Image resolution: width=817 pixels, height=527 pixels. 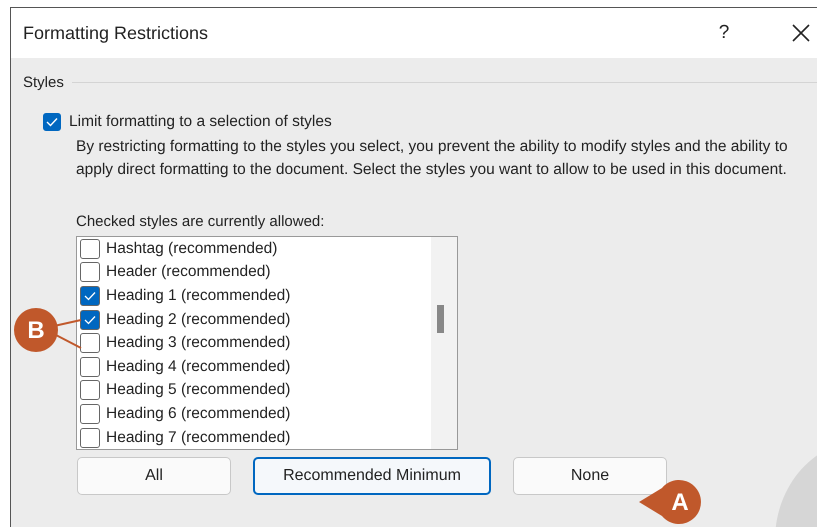 What do you see at coordinates (432, 158) in the screenshot?
I see `description-text: By restricting formatting to the styles you select, you prevent the ability to modify styles and the ability to apply direct formatting to the document. Select the styles you want to allow to be used in this document.` at bounding box center [432, 158].